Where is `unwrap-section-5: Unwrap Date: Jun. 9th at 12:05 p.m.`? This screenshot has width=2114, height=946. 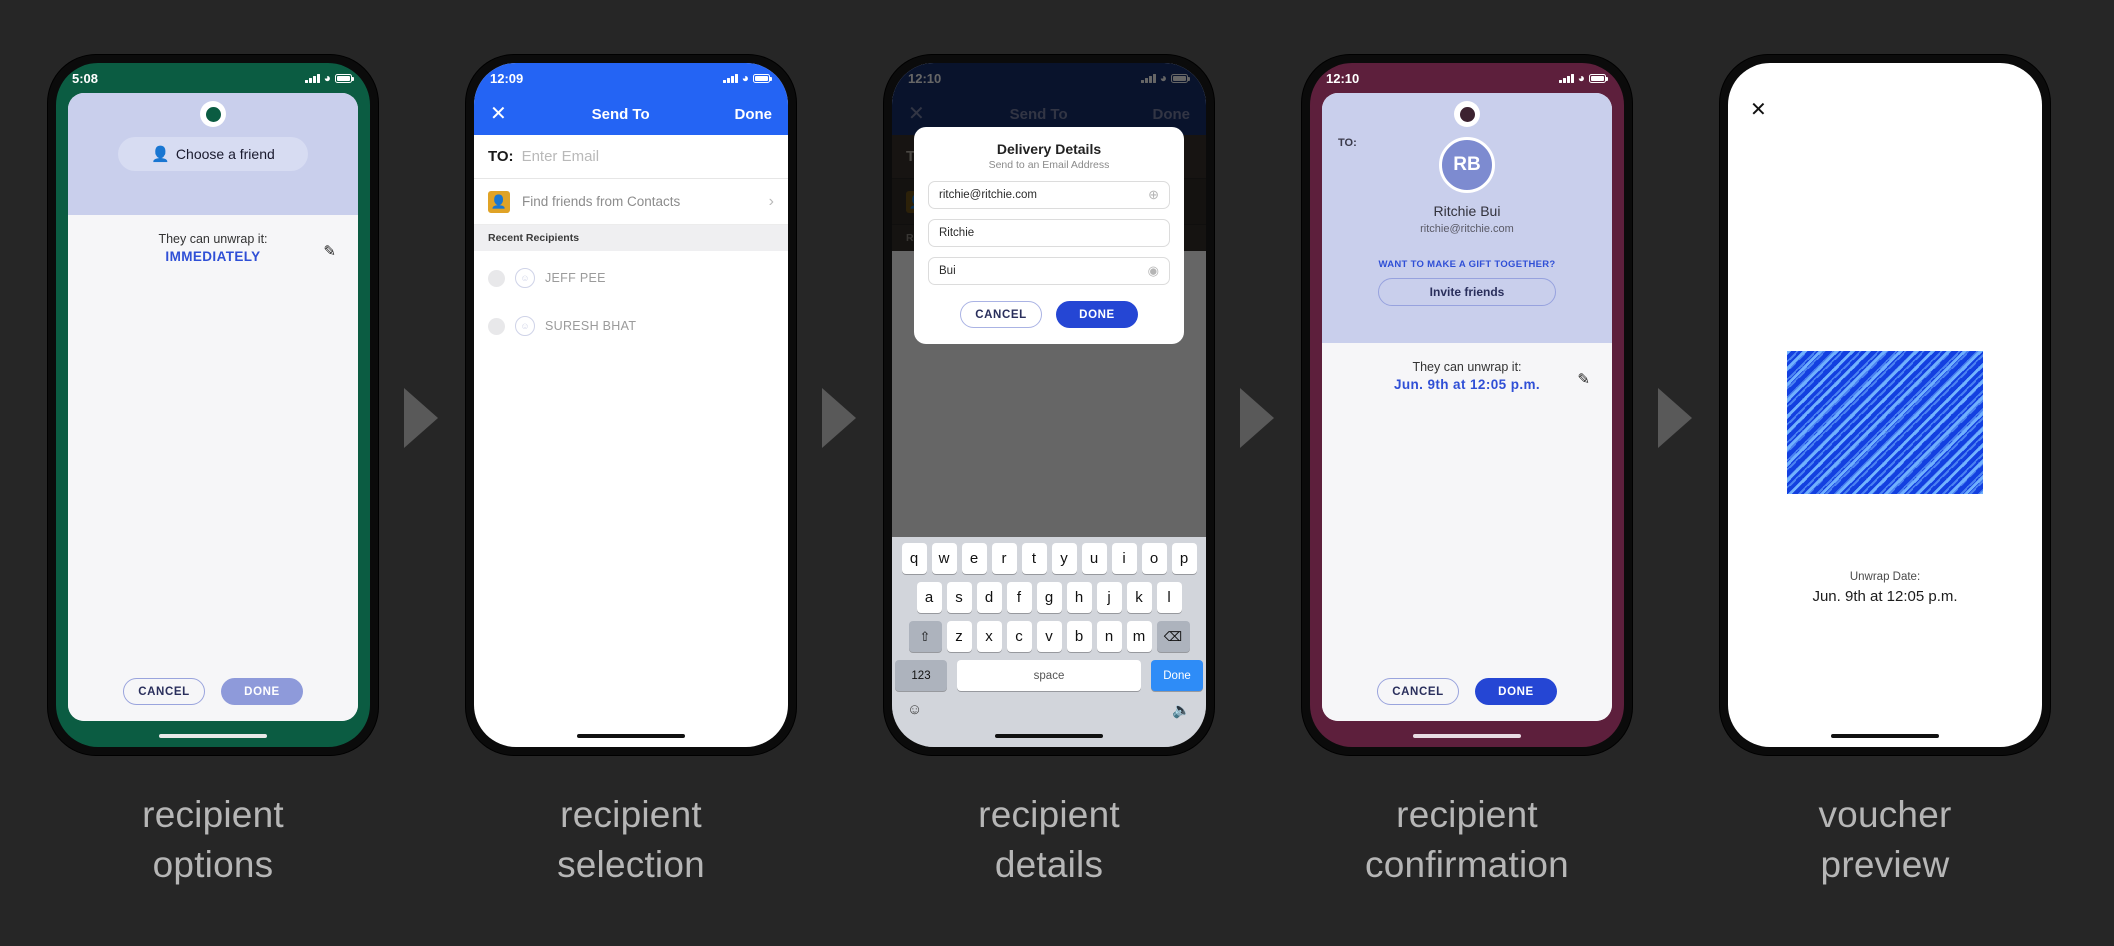
unwrap-section-5: Unwrap Date: Jun. 9th at 12:05 p.m. is located at coordinates (1885, 588).